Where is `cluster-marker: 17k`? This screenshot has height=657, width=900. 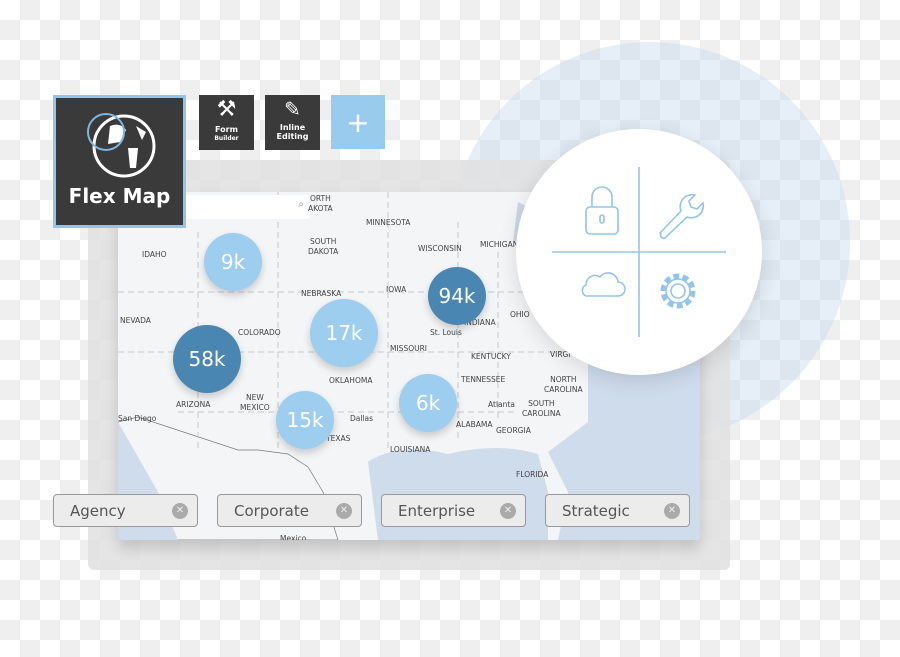
cluster-marker: 17k is located at coordinates (344, 333).